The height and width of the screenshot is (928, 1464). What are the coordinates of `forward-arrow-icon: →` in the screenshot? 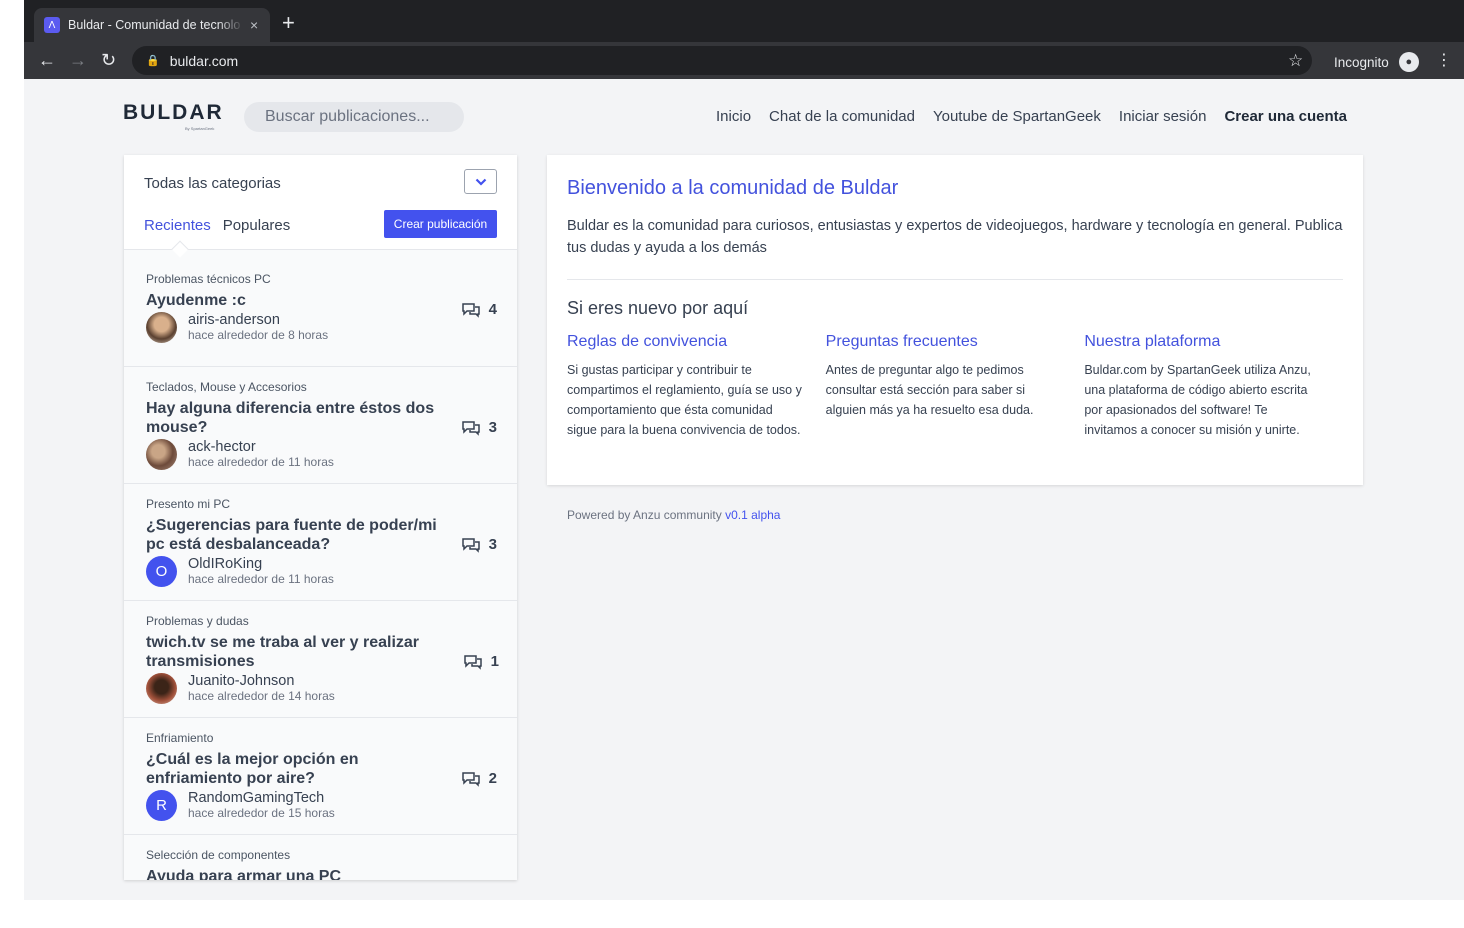 It's located at (78, 60).